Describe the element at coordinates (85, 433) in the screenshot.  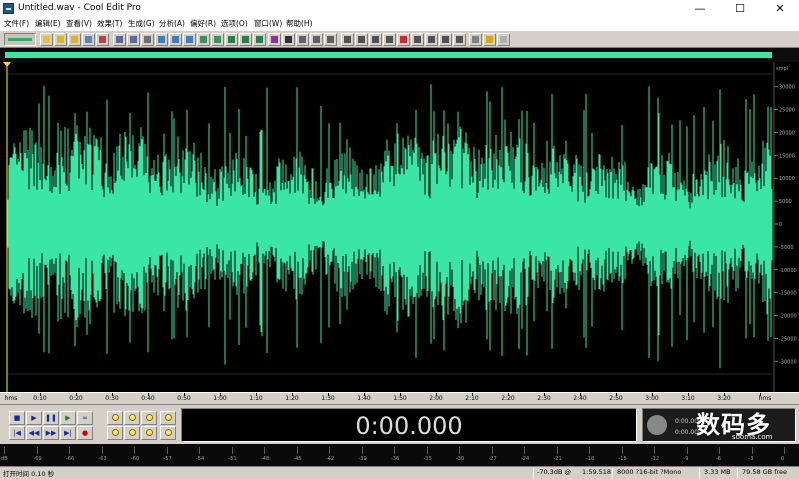
I see `record-button: ●` at that location.